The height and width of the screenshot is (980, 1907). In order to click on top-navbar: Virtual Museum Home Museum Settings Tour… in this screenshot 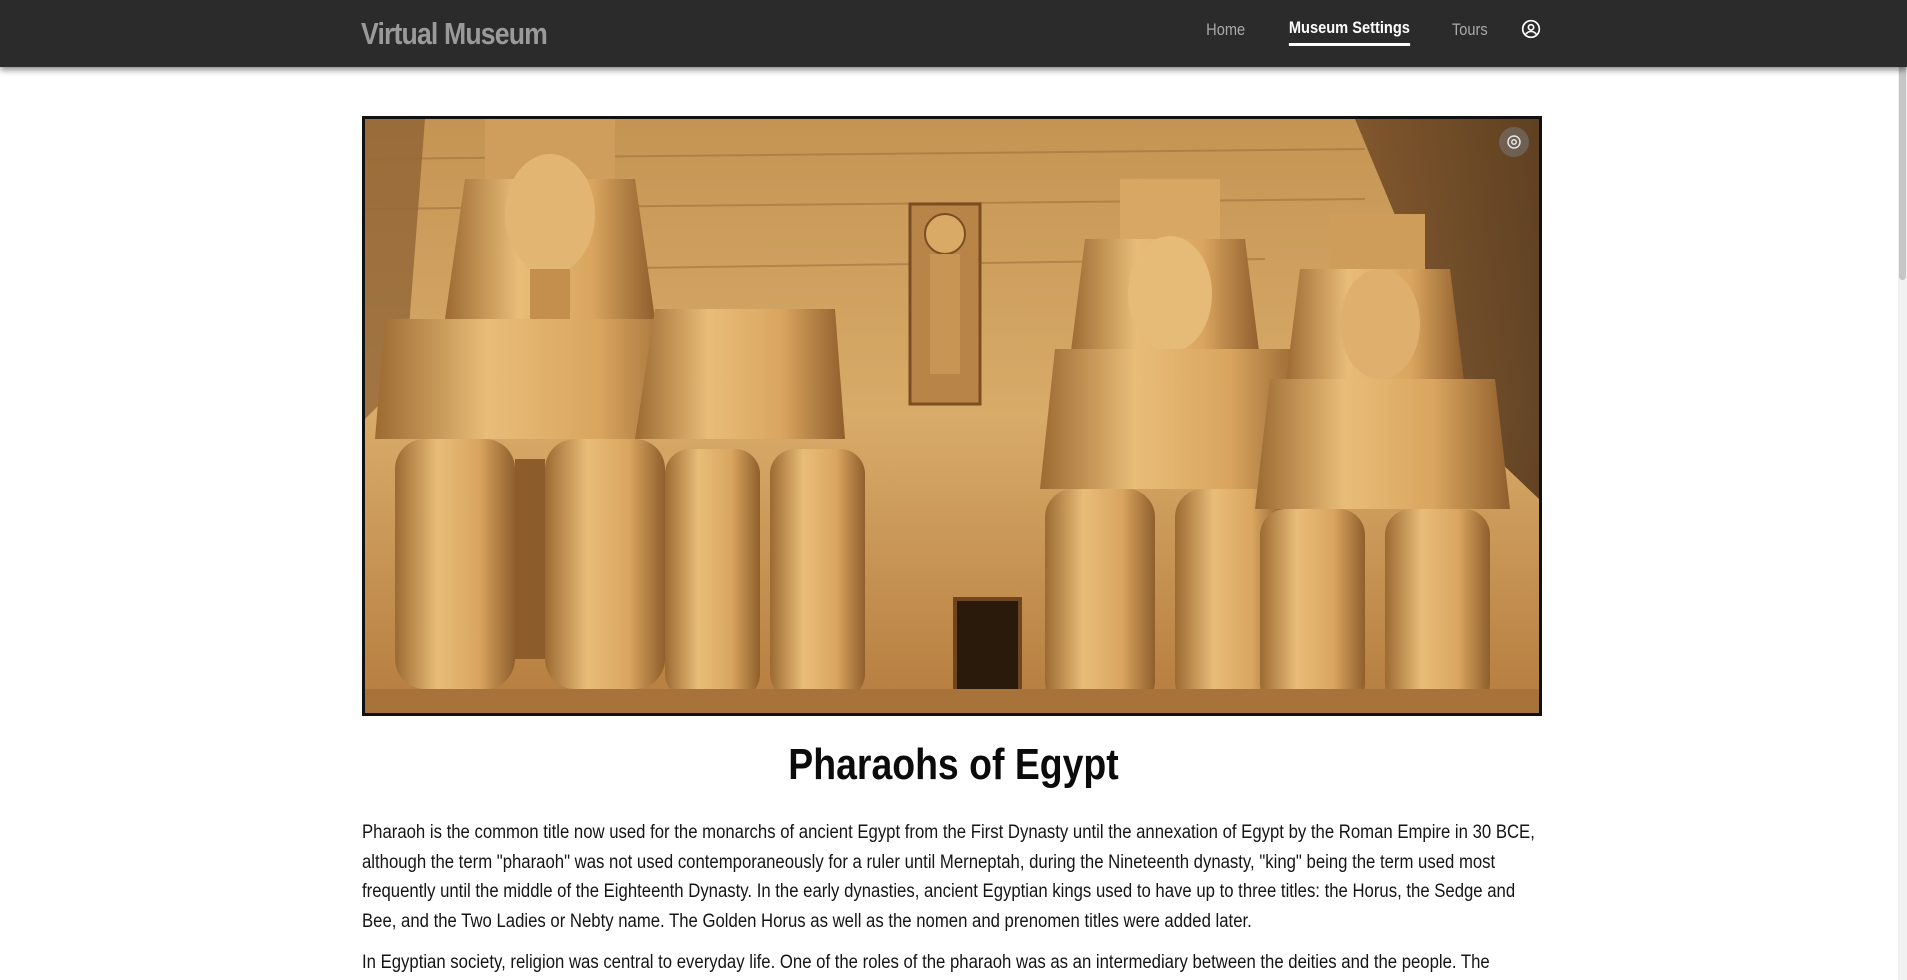, I will do `click(953, 33)`.